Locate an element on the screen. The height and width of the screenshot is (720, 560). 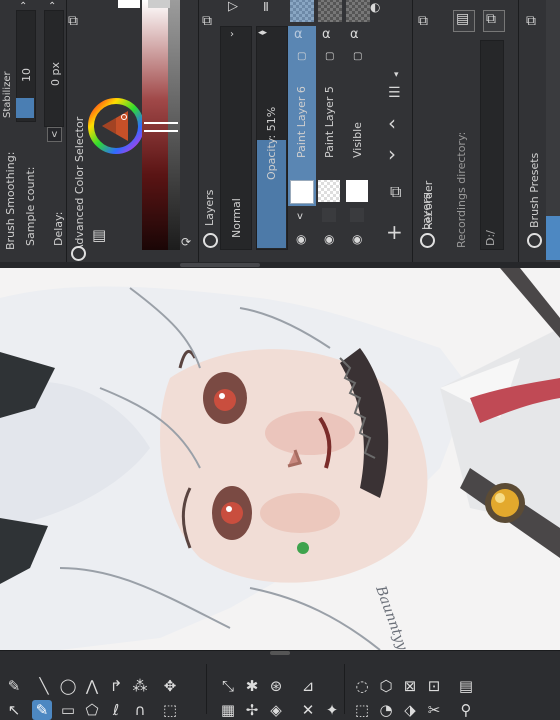
transform-tool-icon: ⬚ is located at coordinates (170, 710).